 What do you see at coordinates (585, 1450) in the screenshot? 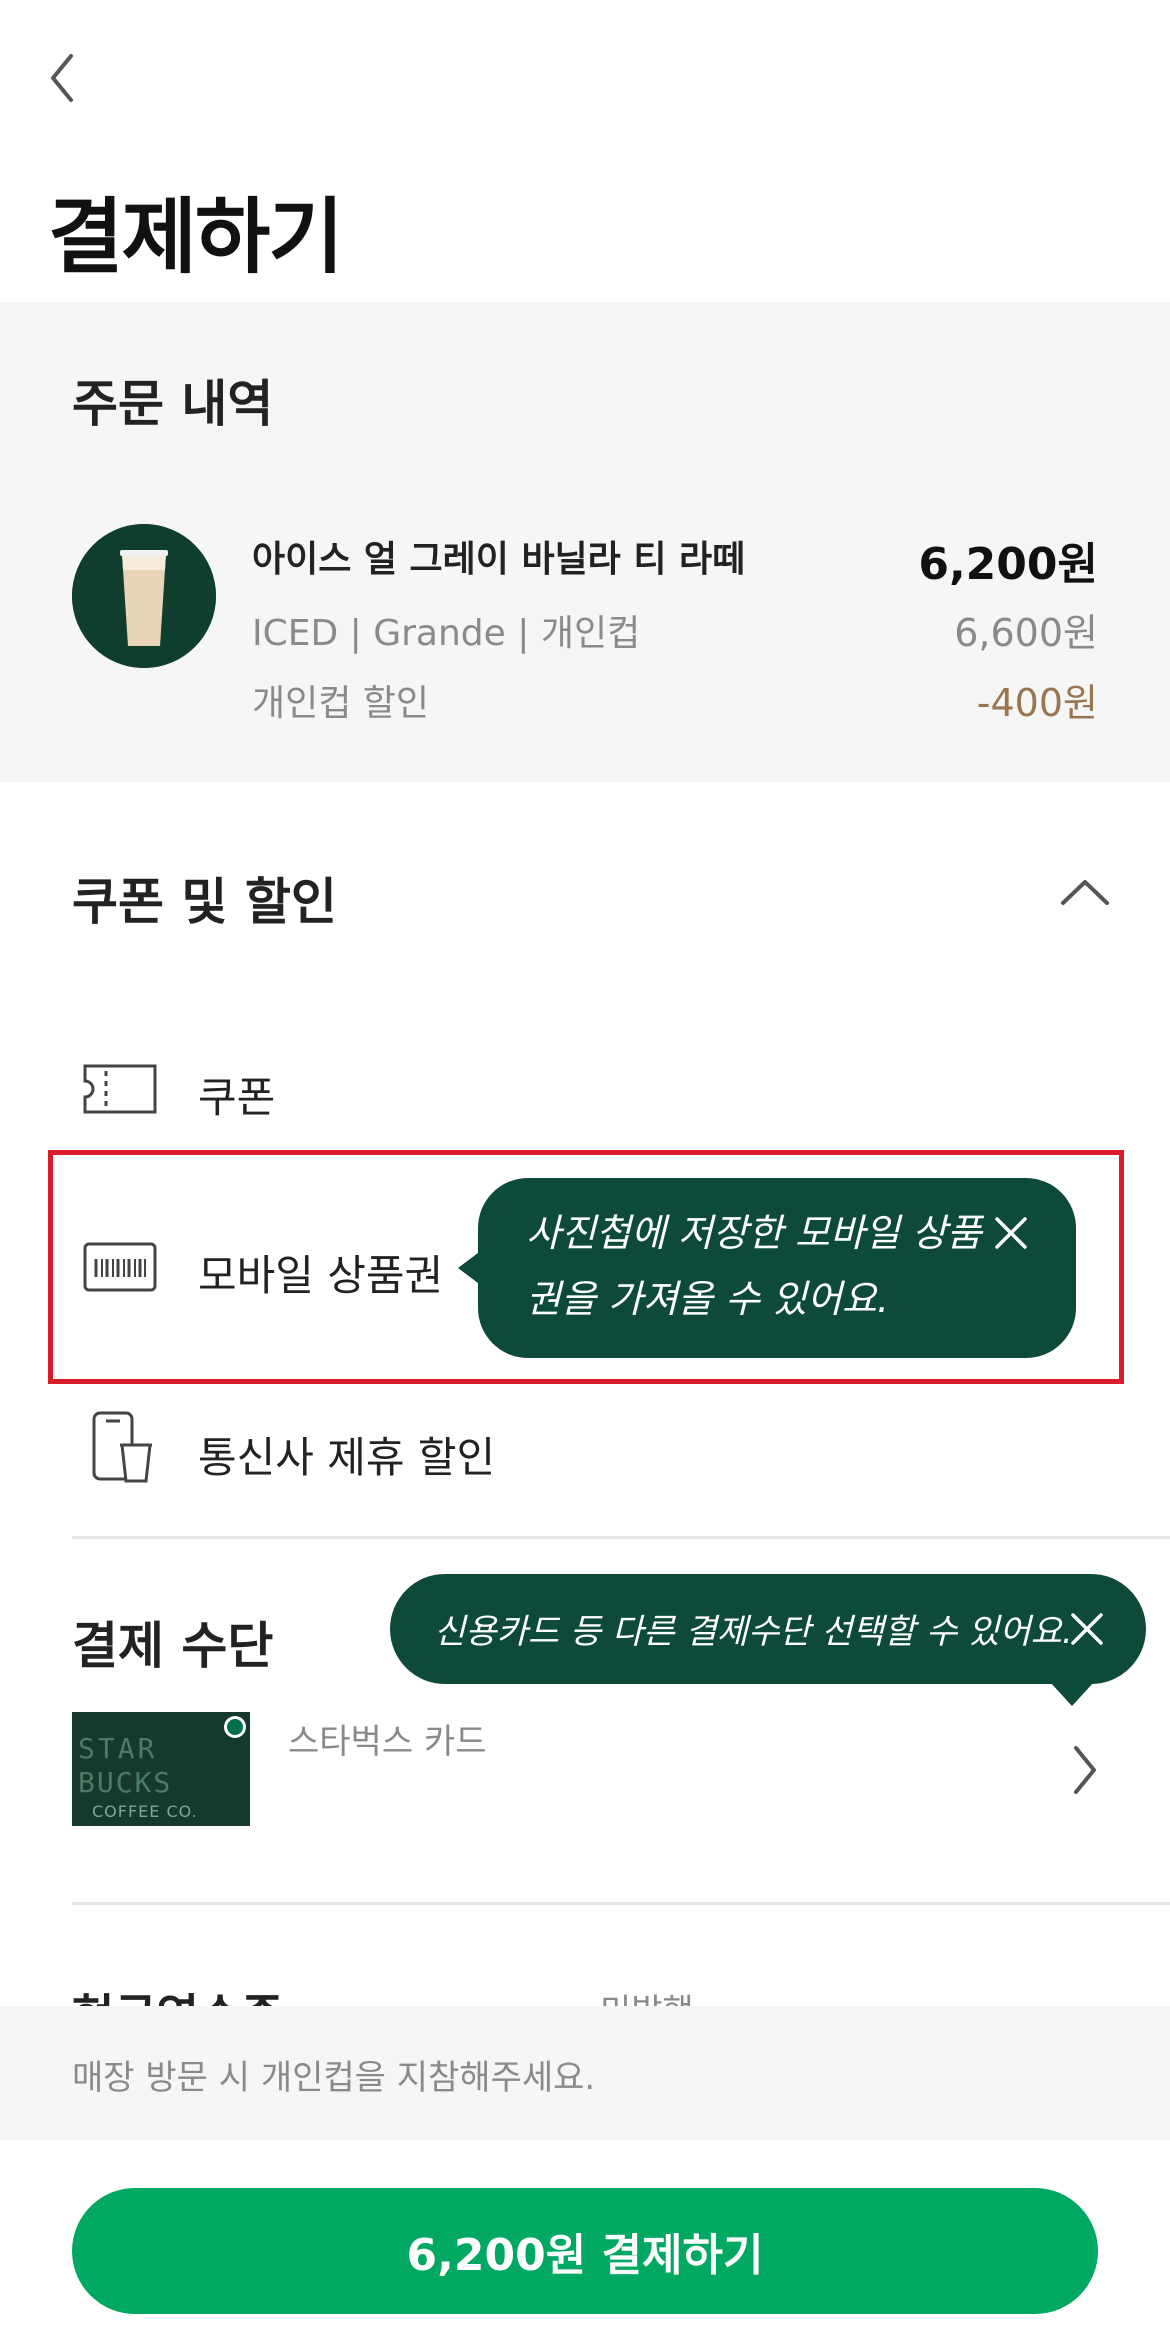
I see `telecom-discount-row: 통신사 제휴 할인` at bounding box center [585, 1450].